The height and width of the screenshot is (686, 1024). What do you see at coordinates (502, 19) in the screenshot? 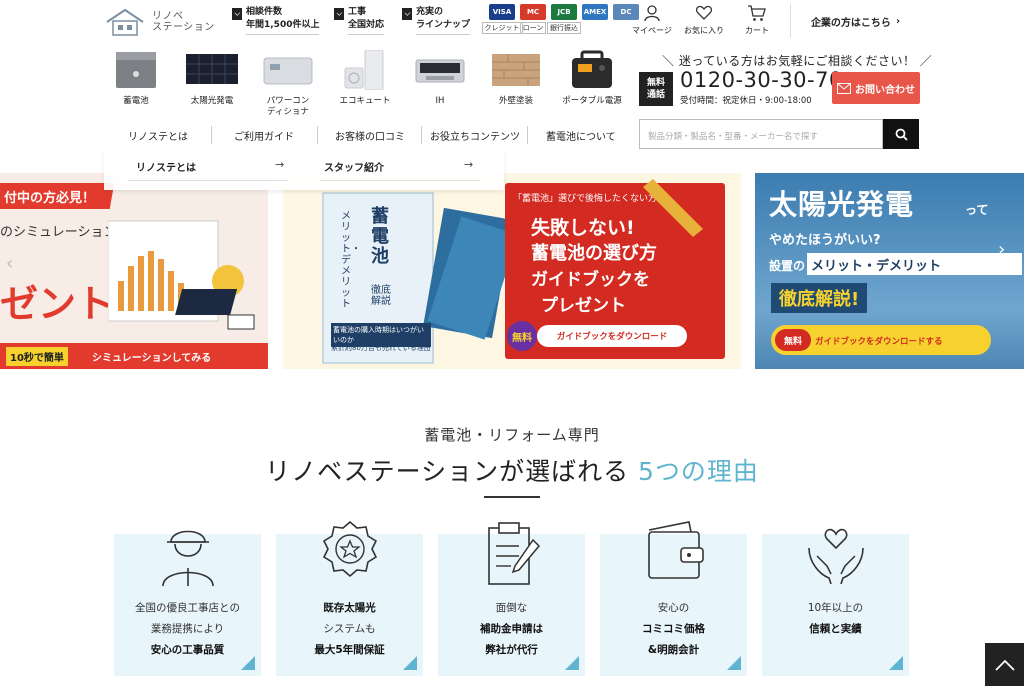
I see `payment-visa: VISA クレジット` at bounding box center [502, 19].